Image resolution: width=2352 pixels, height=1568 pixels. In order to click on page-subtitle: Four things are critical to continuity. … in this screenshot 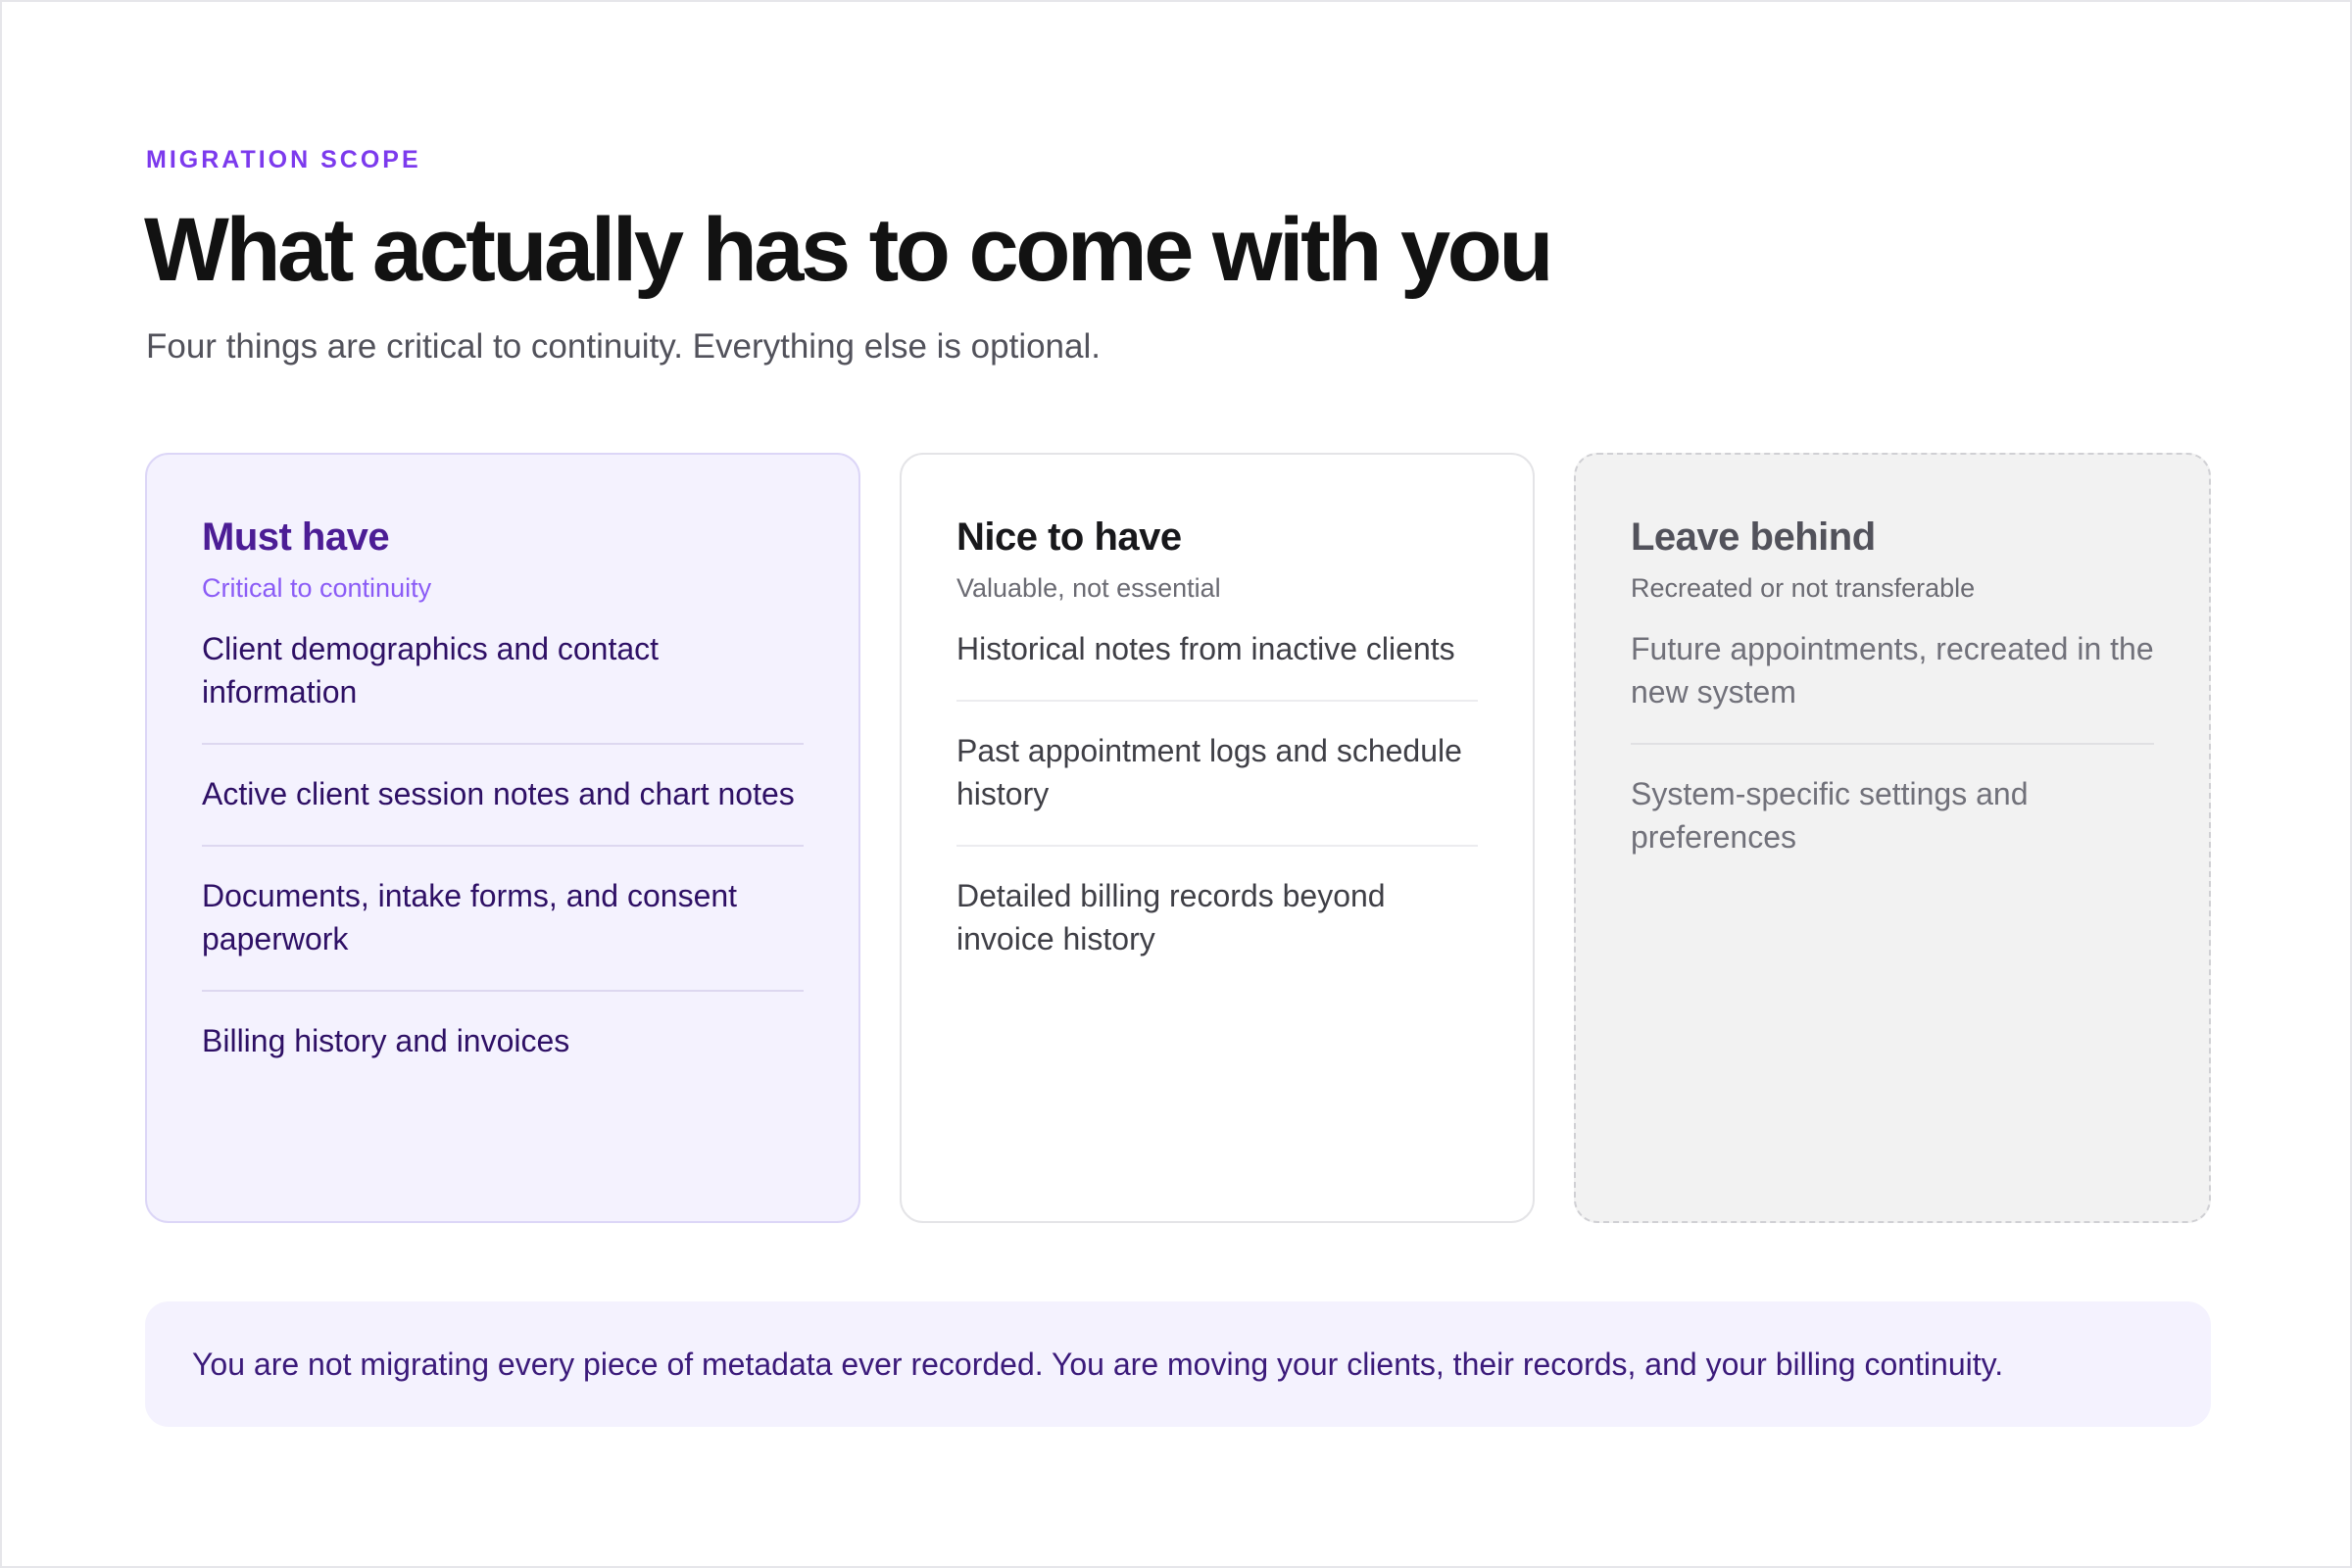, I will do `click(623, 346)`.